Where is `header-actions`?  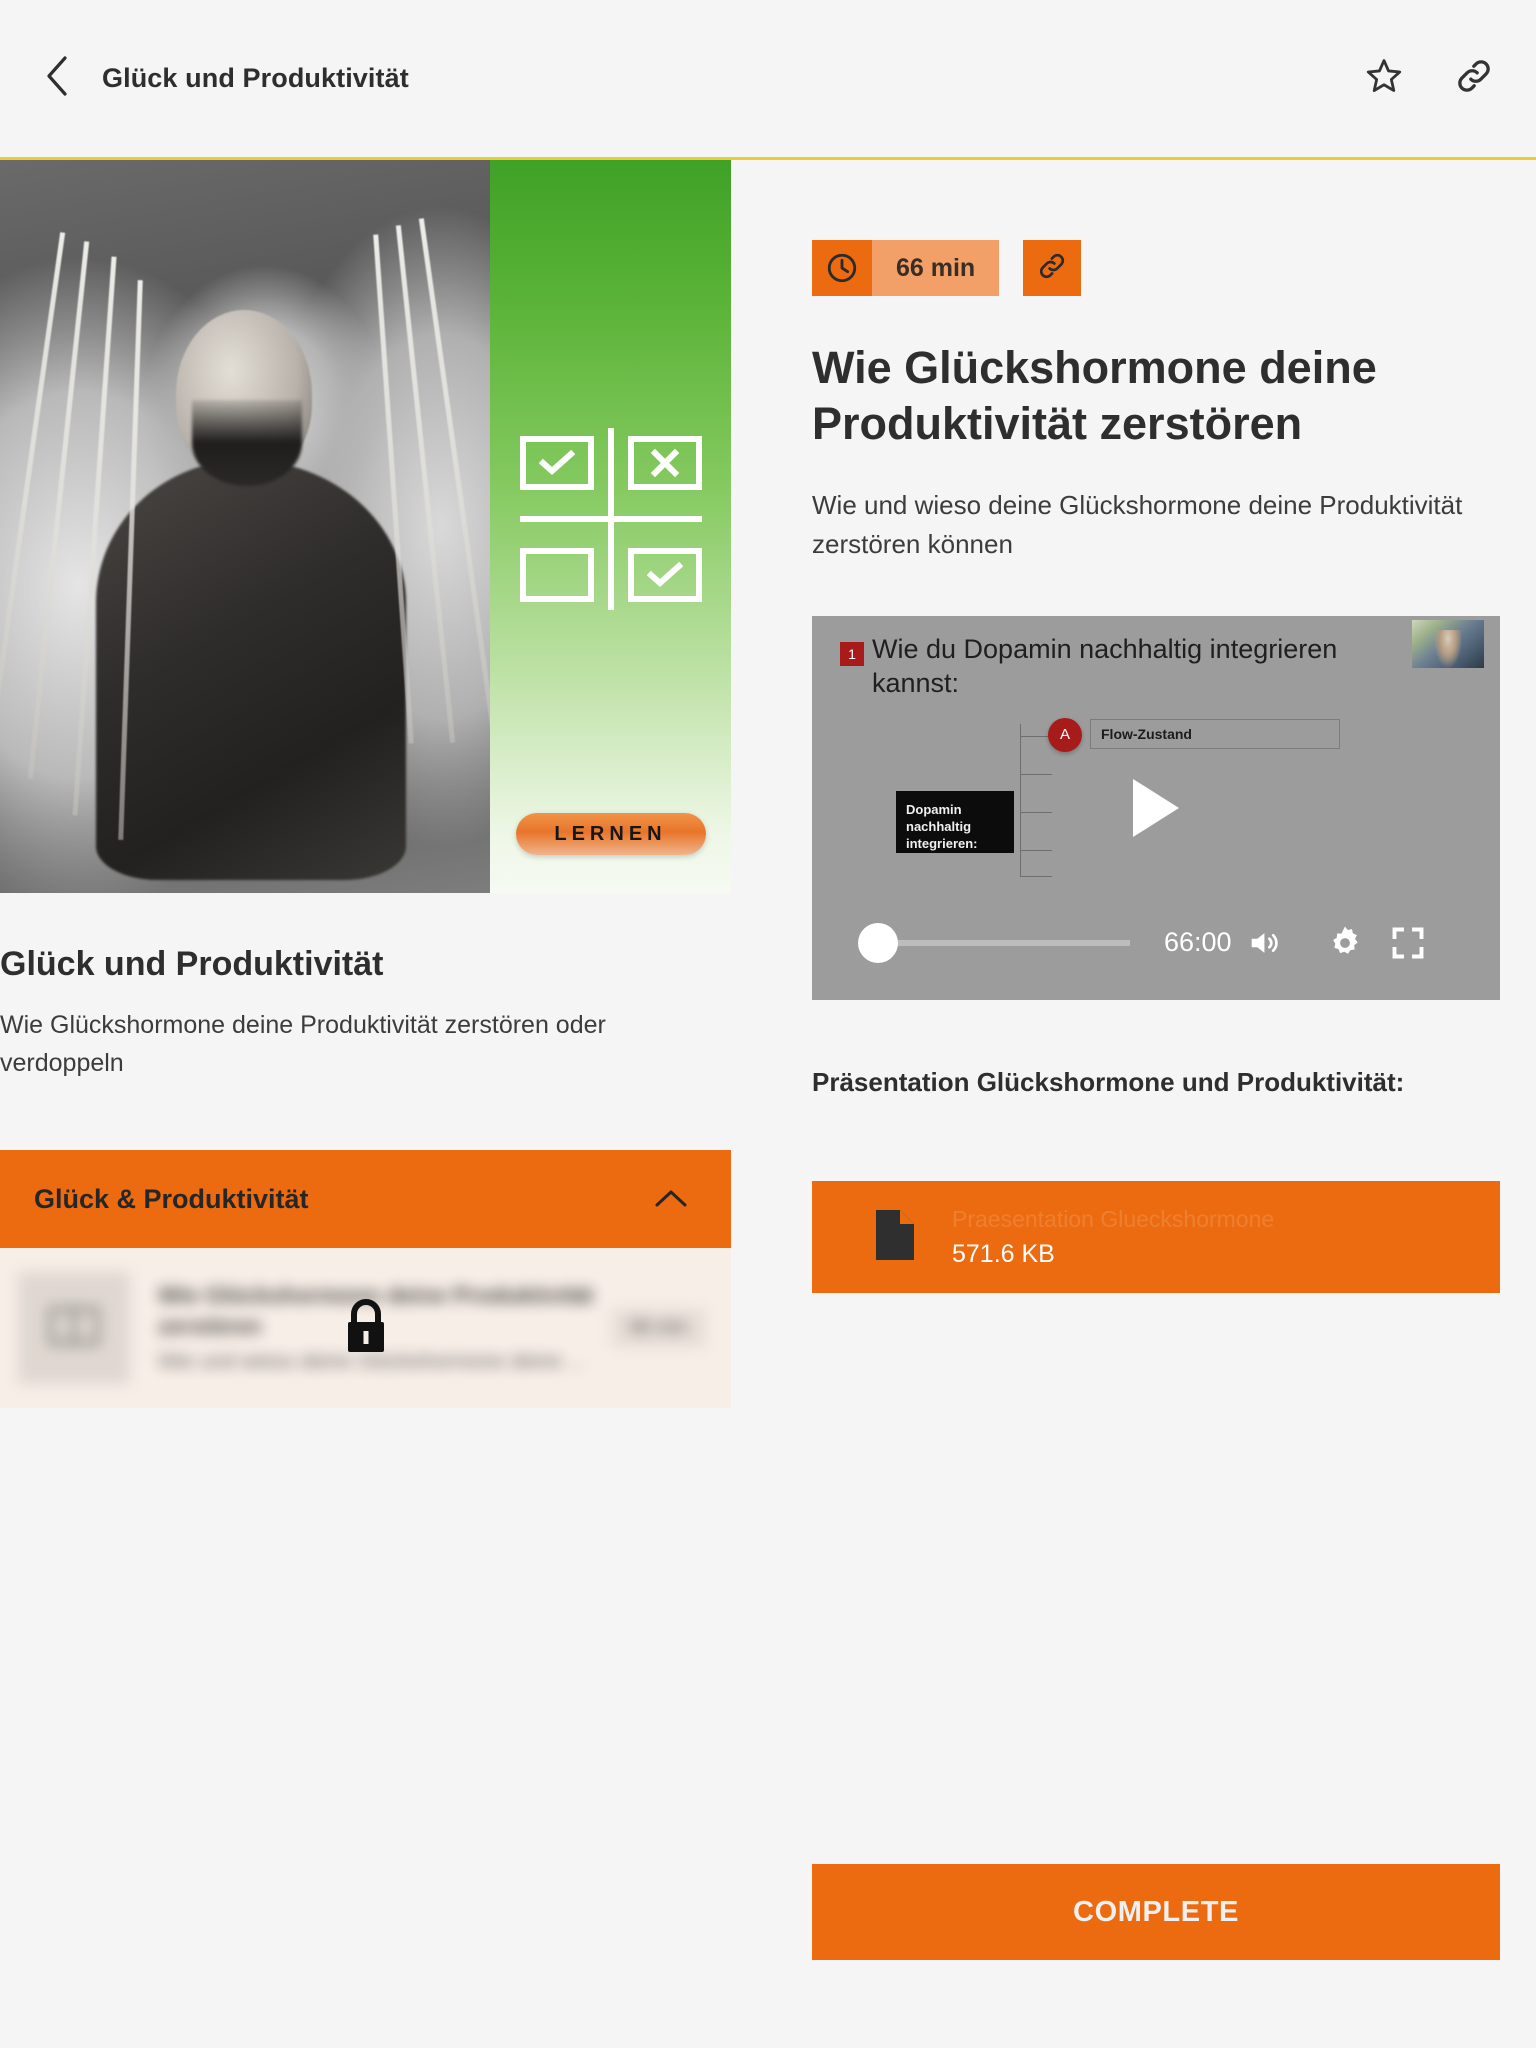 header-actions is located at coordinates (1429, 79).